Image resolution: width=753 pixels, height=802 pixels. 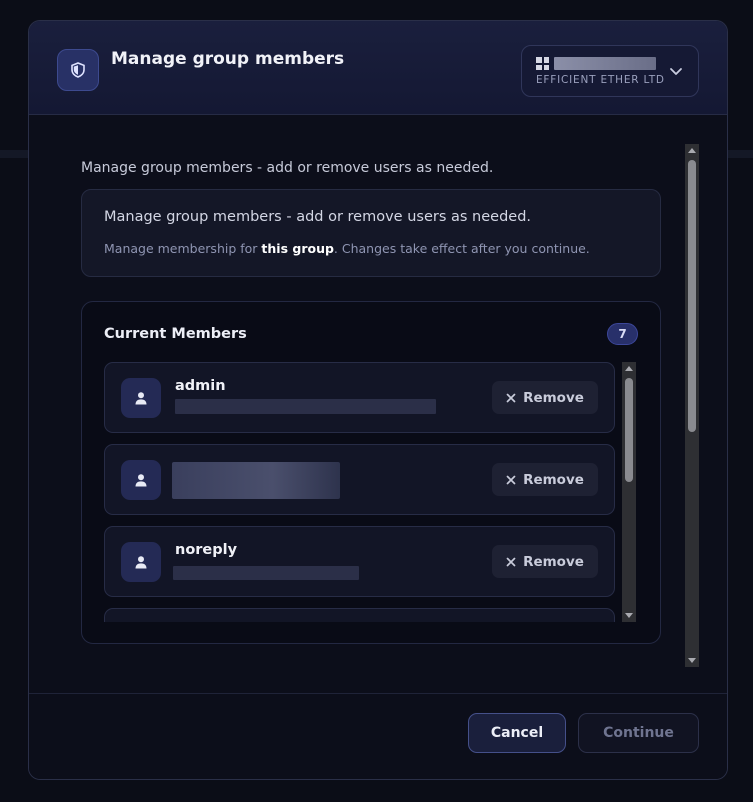 I want to click on member-row-noreply: noreply Remove, so click(x=359, y=561).